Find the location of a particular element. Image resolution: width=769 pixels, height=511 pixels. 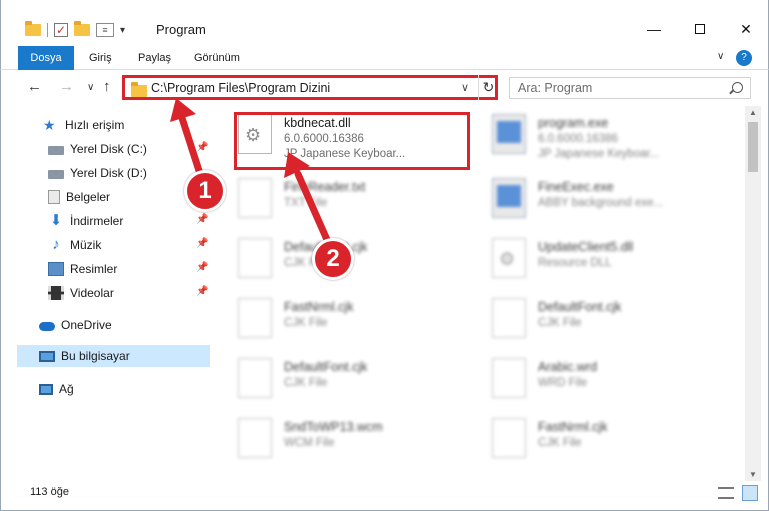

sidebar-item-label: İndirmeler is located at coordinates (97, 221).